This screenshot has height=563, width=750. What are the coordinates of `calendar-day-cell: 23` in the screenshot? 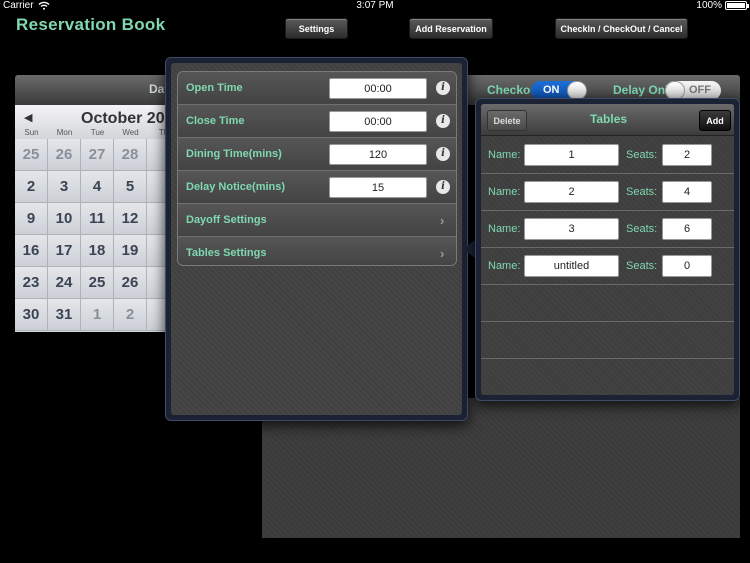 It's located at (31, 283).